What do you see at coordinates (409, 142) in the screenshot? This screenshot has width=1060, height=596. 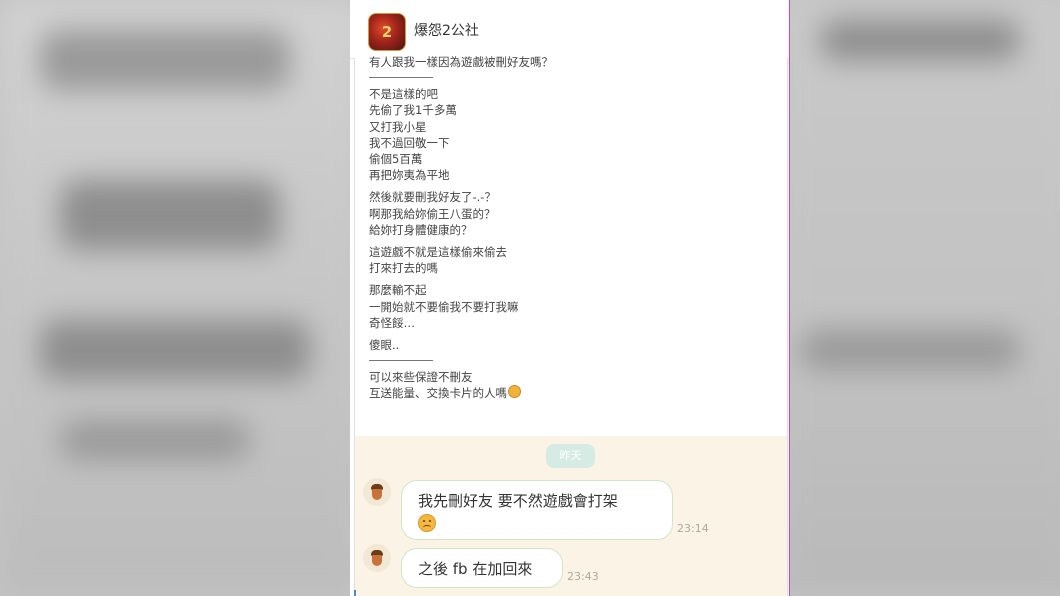 I see `post-line: 我不過回敬一下` at bounding box center [409, 142].